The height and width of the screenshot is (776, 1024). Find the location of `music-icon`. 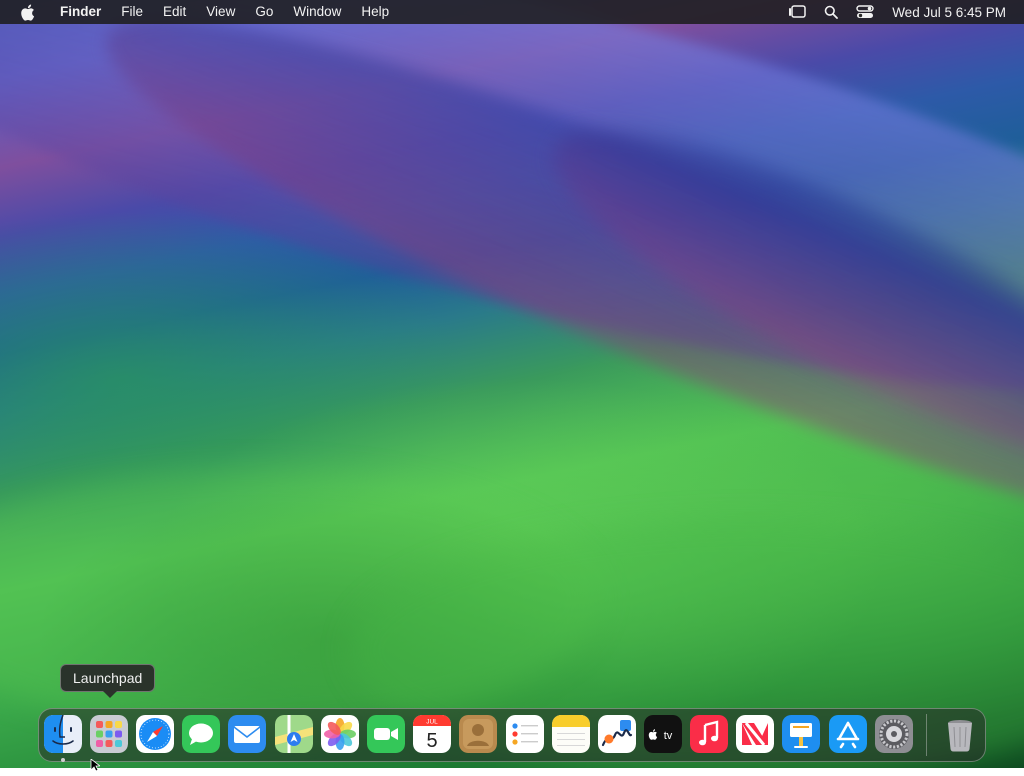

music-icon is located at coordinates (709, 734).